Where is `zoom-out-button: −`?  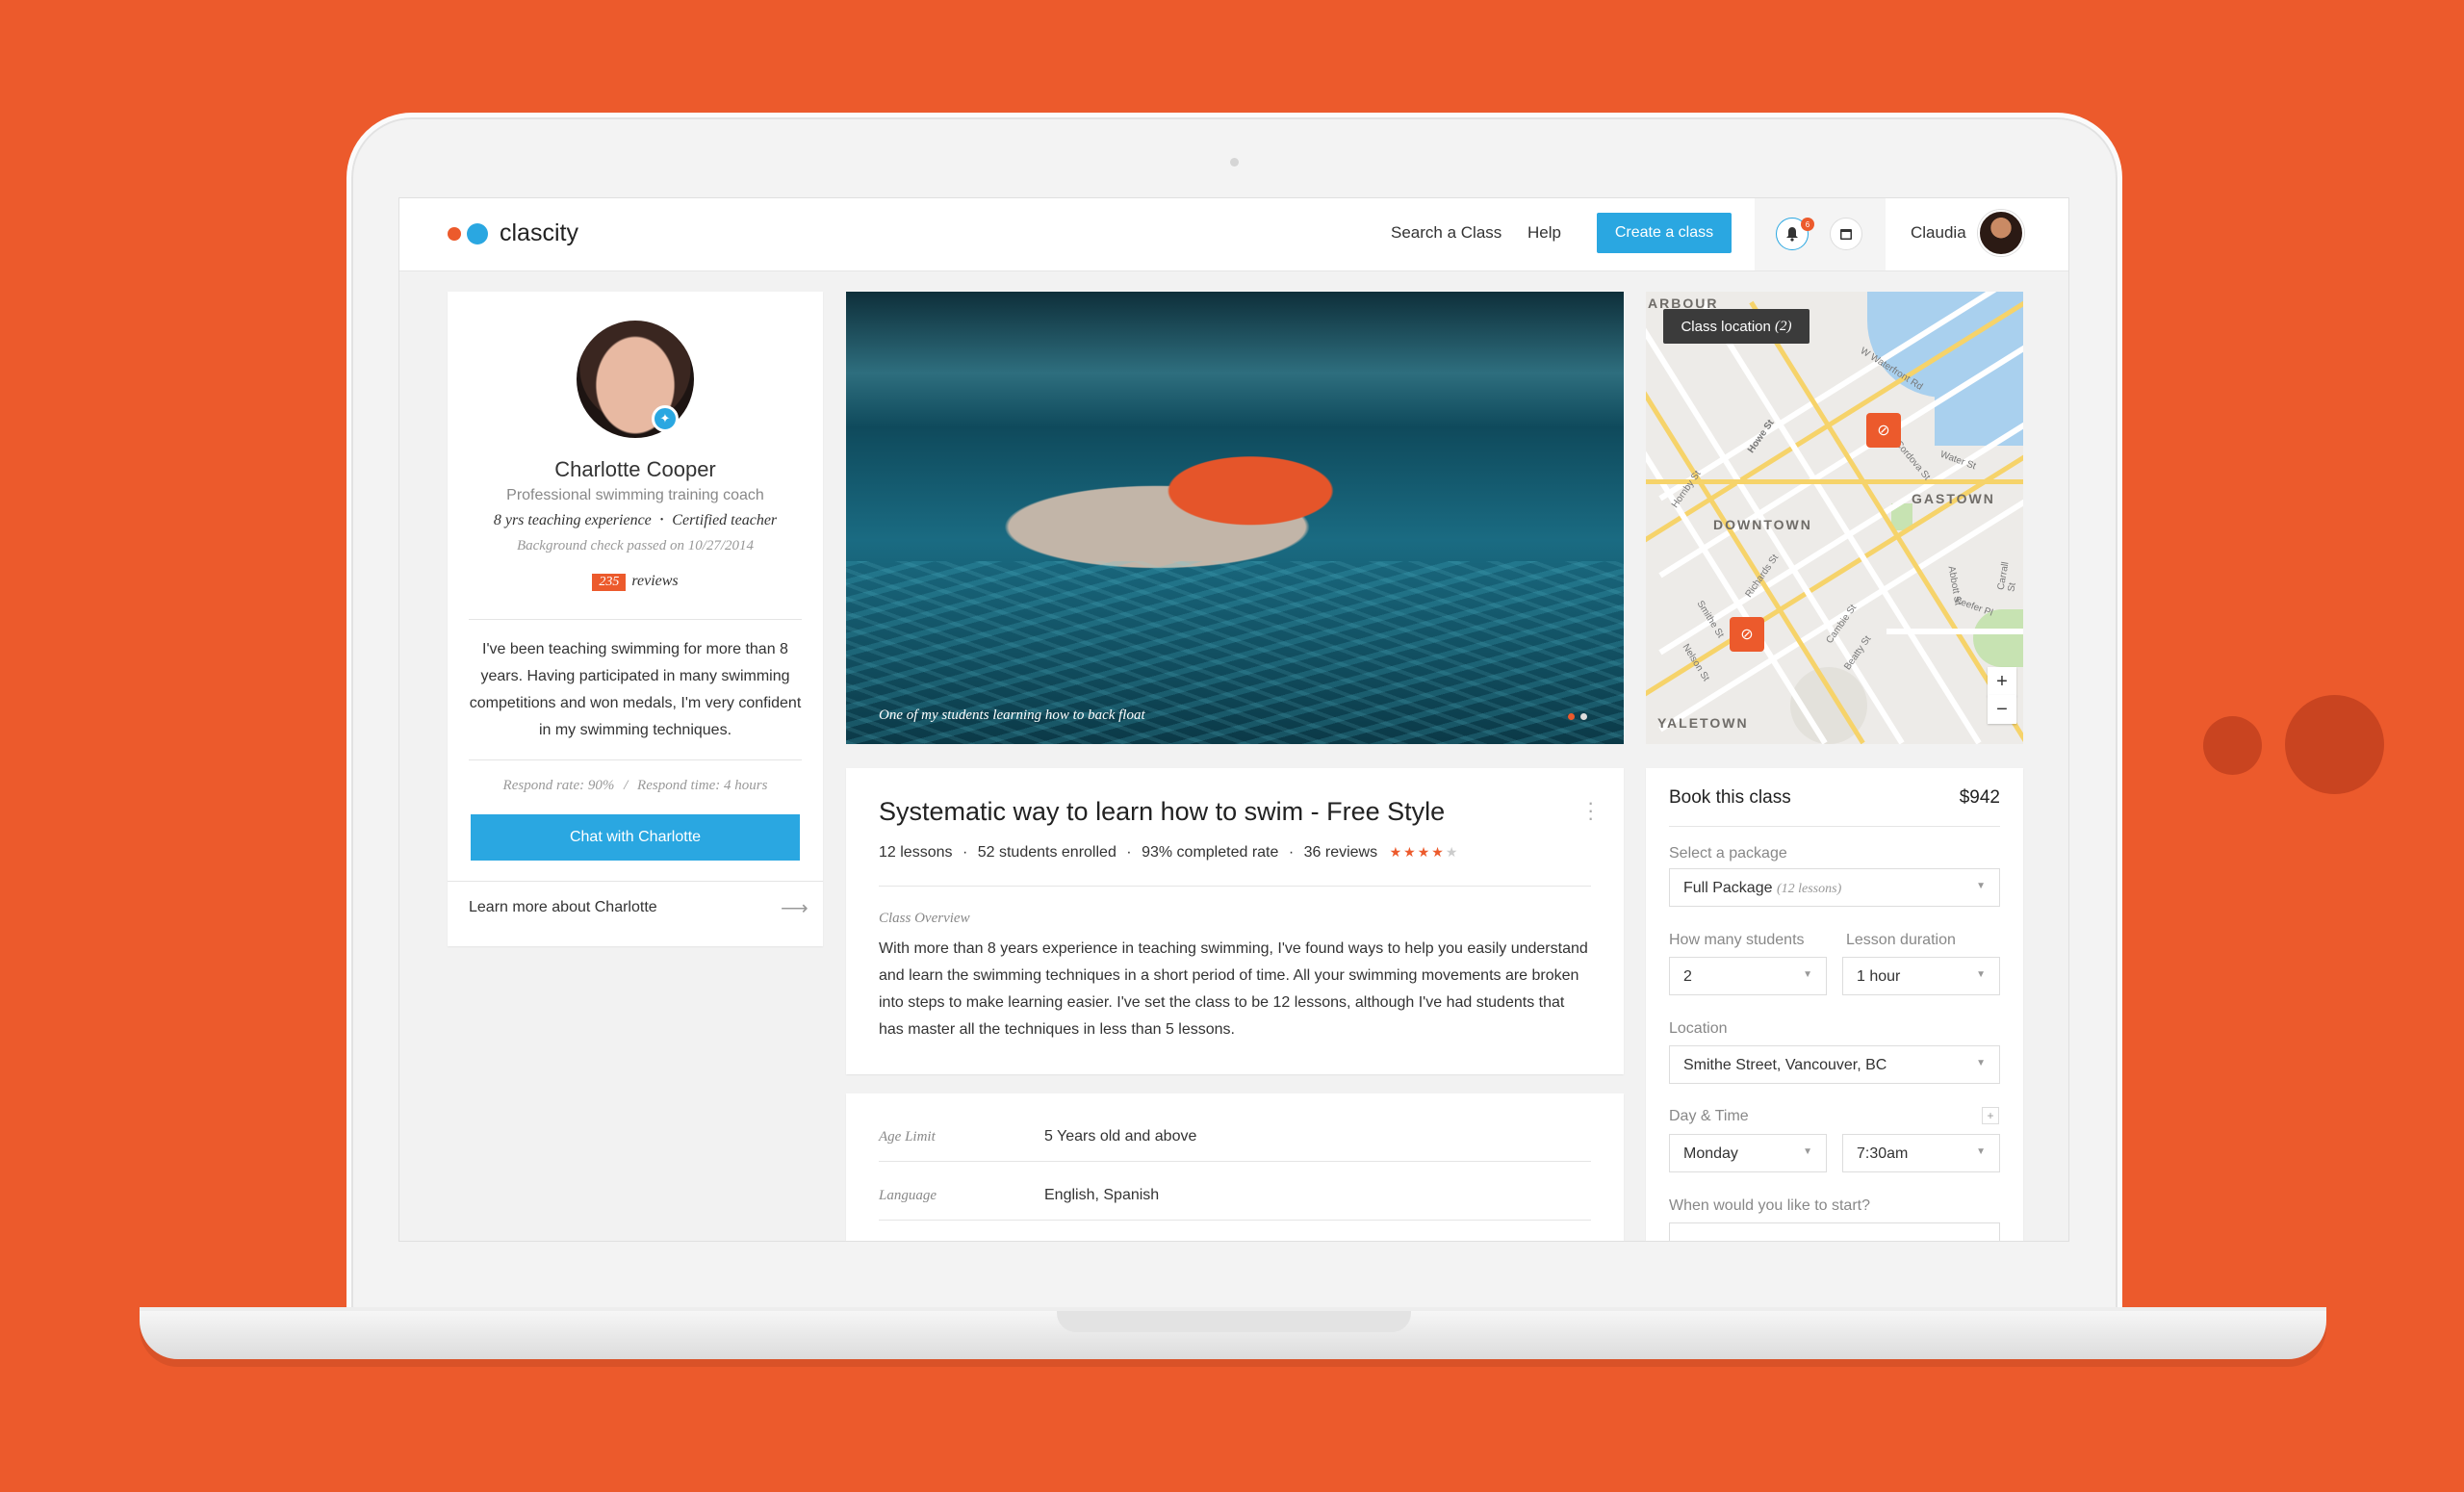 zoom-out-button: − is located at coordinates (2002, 709).